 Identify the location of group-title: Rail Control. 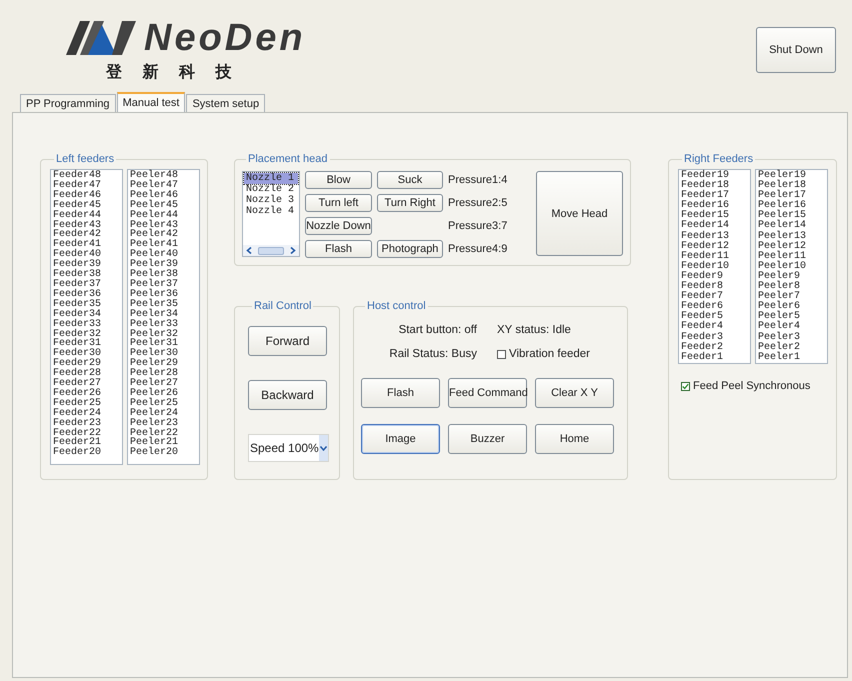
(282, 306).